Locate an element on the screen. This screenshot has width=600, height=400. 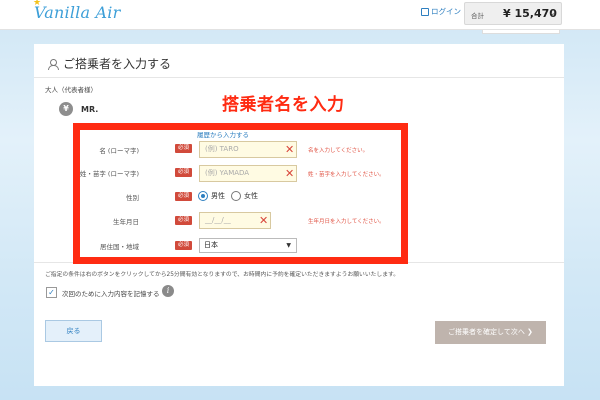
person-icon is located at coordinates (53, 64).